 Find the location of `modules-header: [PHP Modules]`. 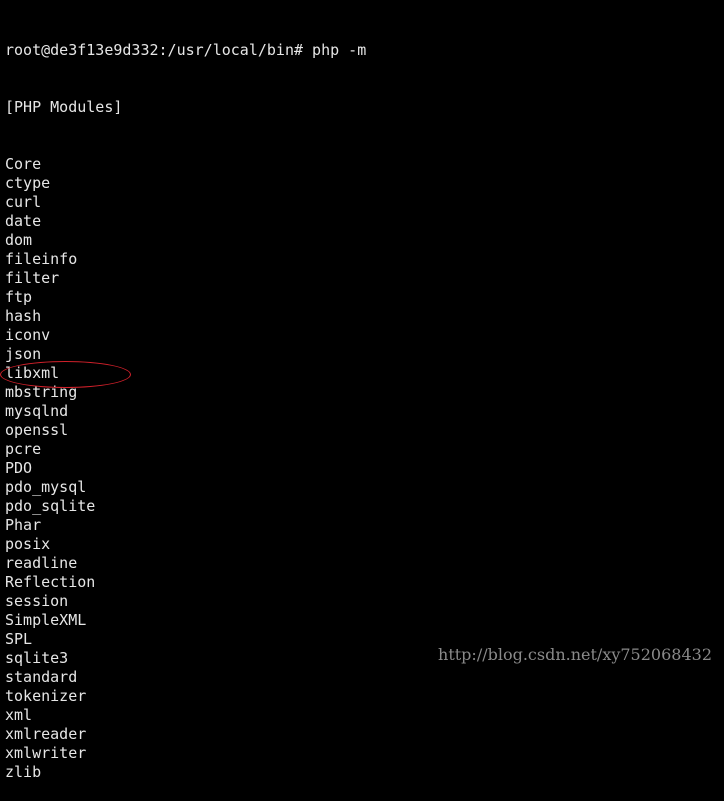

modules-header: [PHP Modules] is located at coordinates (64, 107).